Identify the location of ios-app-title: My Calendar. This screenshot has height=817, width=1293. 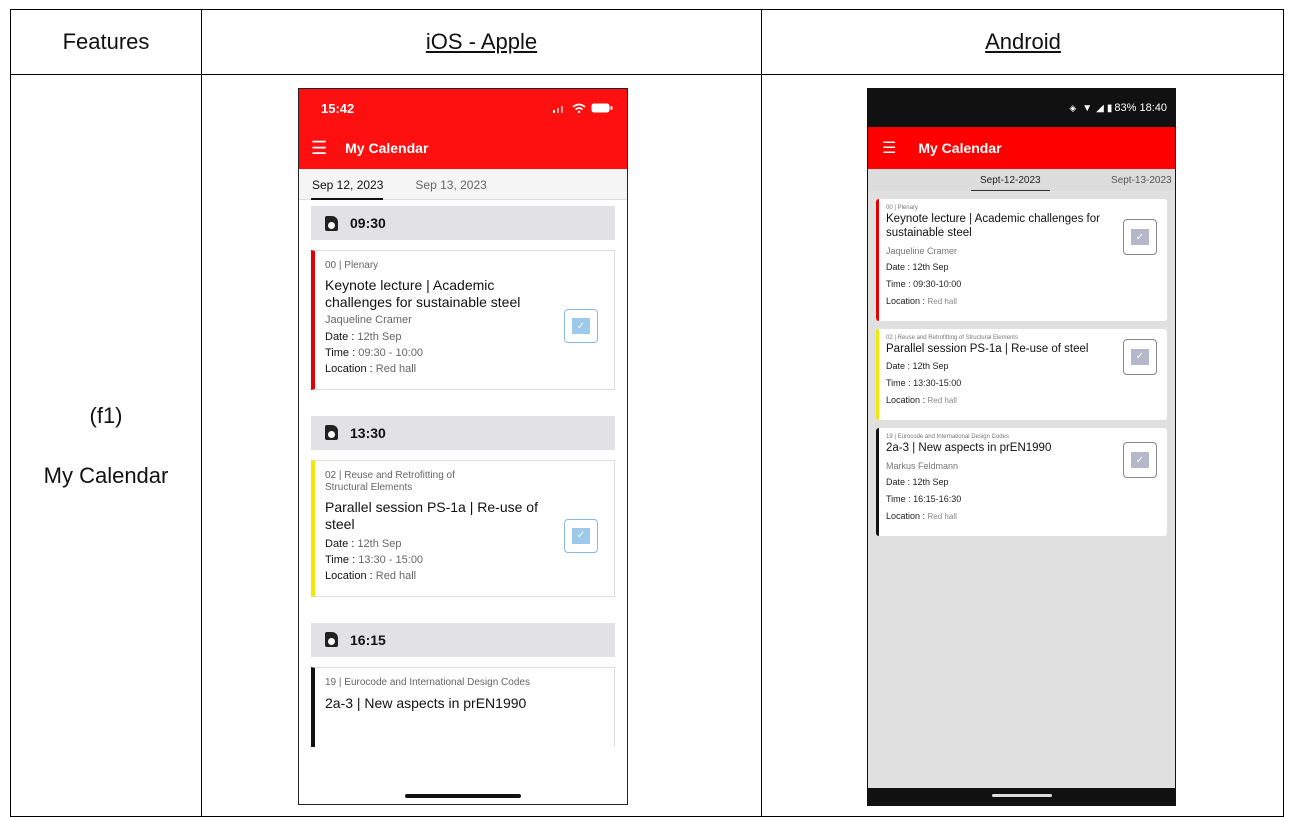
(387, 148).